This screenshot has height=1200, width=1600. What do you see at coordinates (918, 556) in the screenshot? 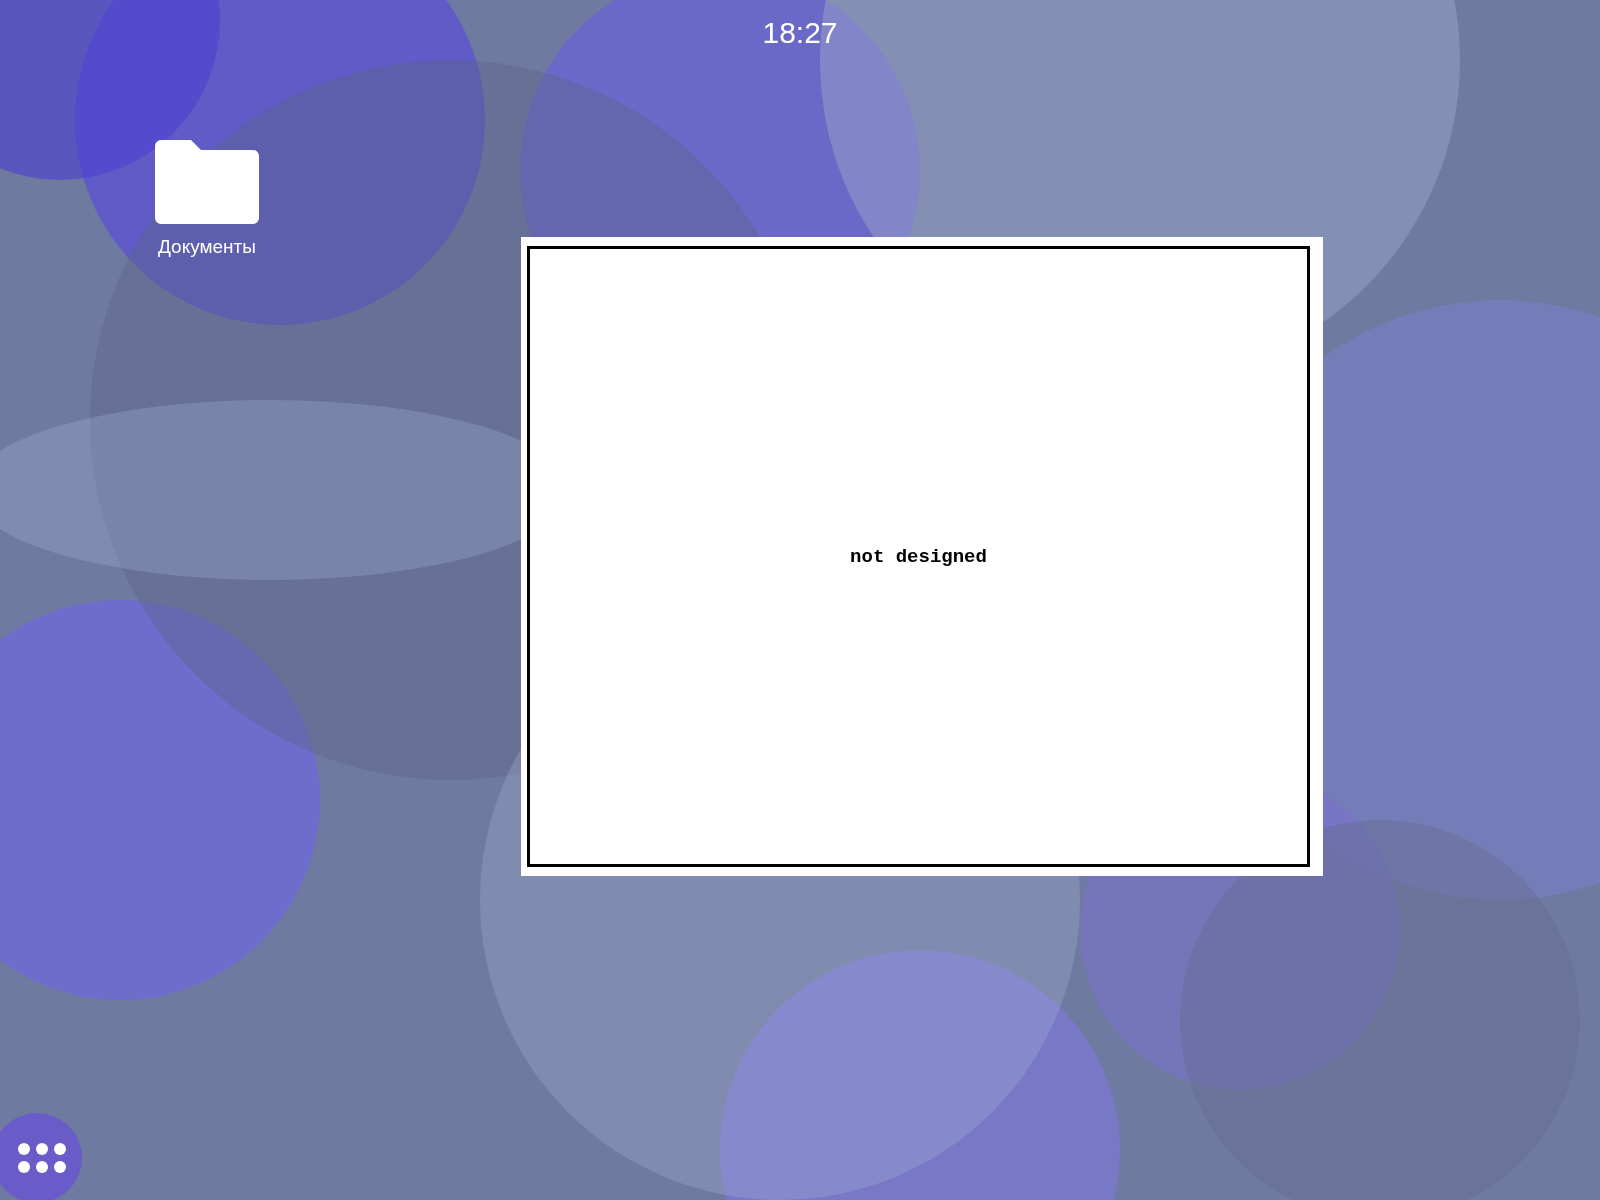
I see `dialog-message: not designed` at bounding box center [918, 556].